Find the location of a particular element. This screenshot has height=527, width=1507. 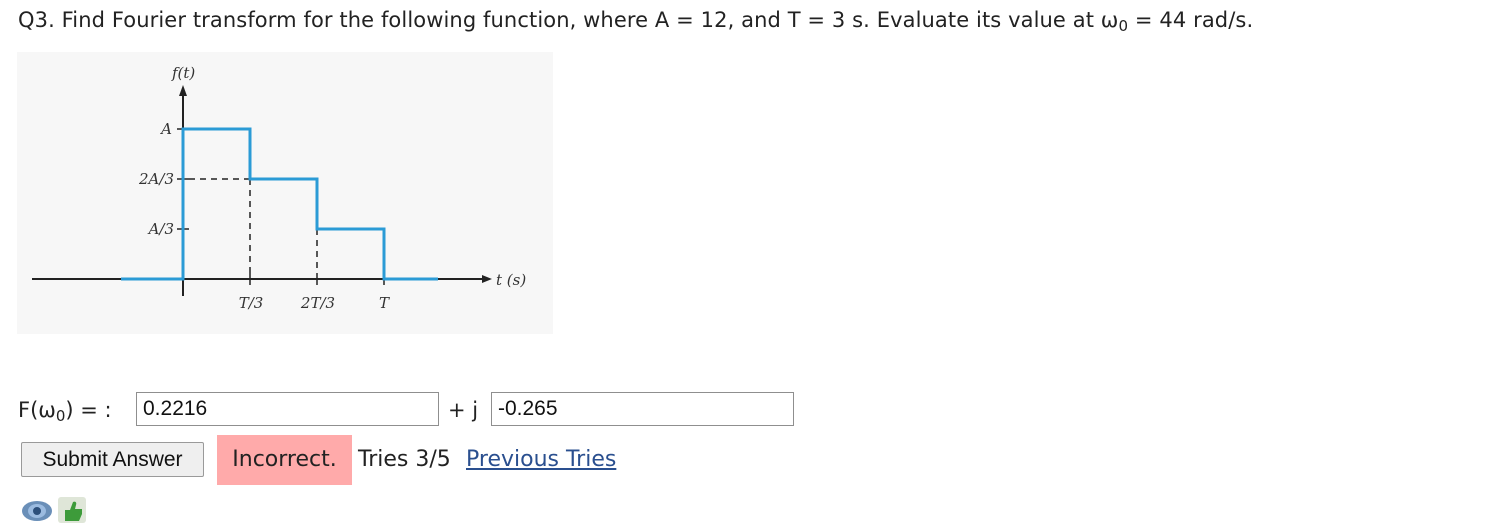

x-tick-label-t3: T/3 is located at coordinates (251, 303).